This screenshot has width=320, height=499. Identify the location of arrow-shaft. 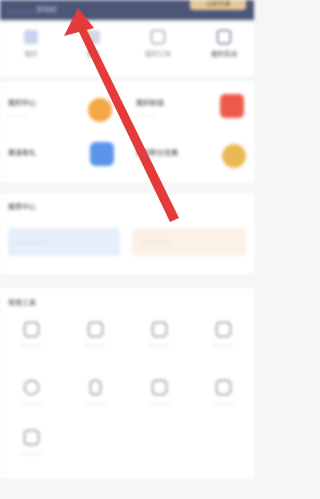
(128, 122).